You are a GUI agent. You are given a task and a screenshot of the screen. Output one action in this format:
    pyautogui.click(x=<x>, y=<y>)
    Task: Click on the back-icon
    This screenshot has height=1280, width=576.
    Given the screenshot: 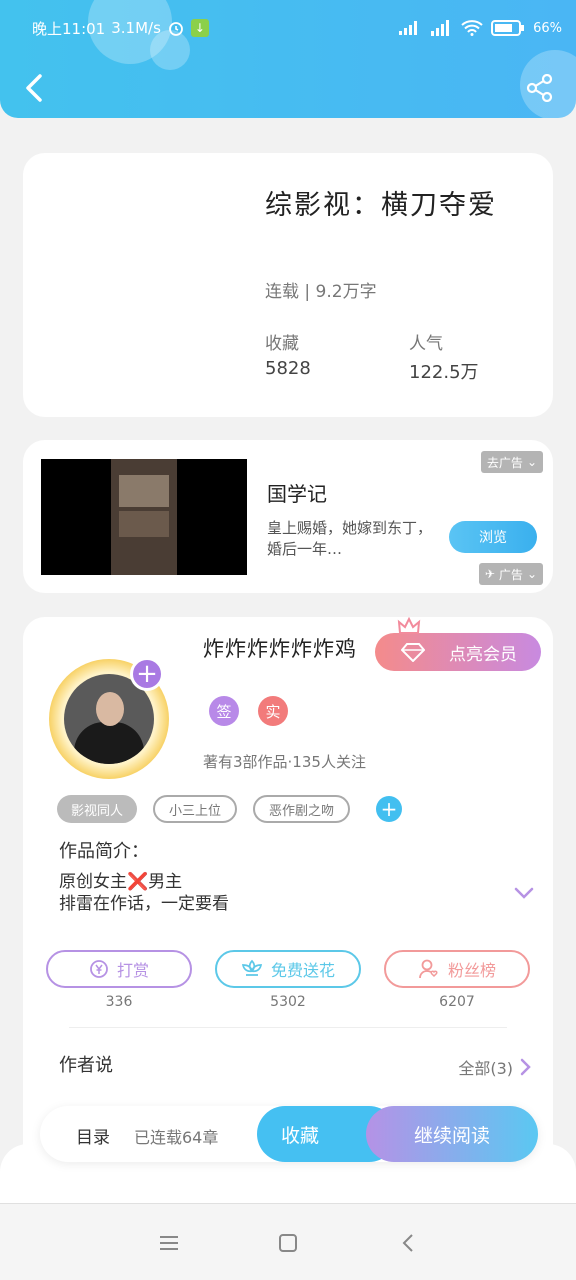 What is the action you would take?
    pyautogui.click(x=409, y=1243)
    